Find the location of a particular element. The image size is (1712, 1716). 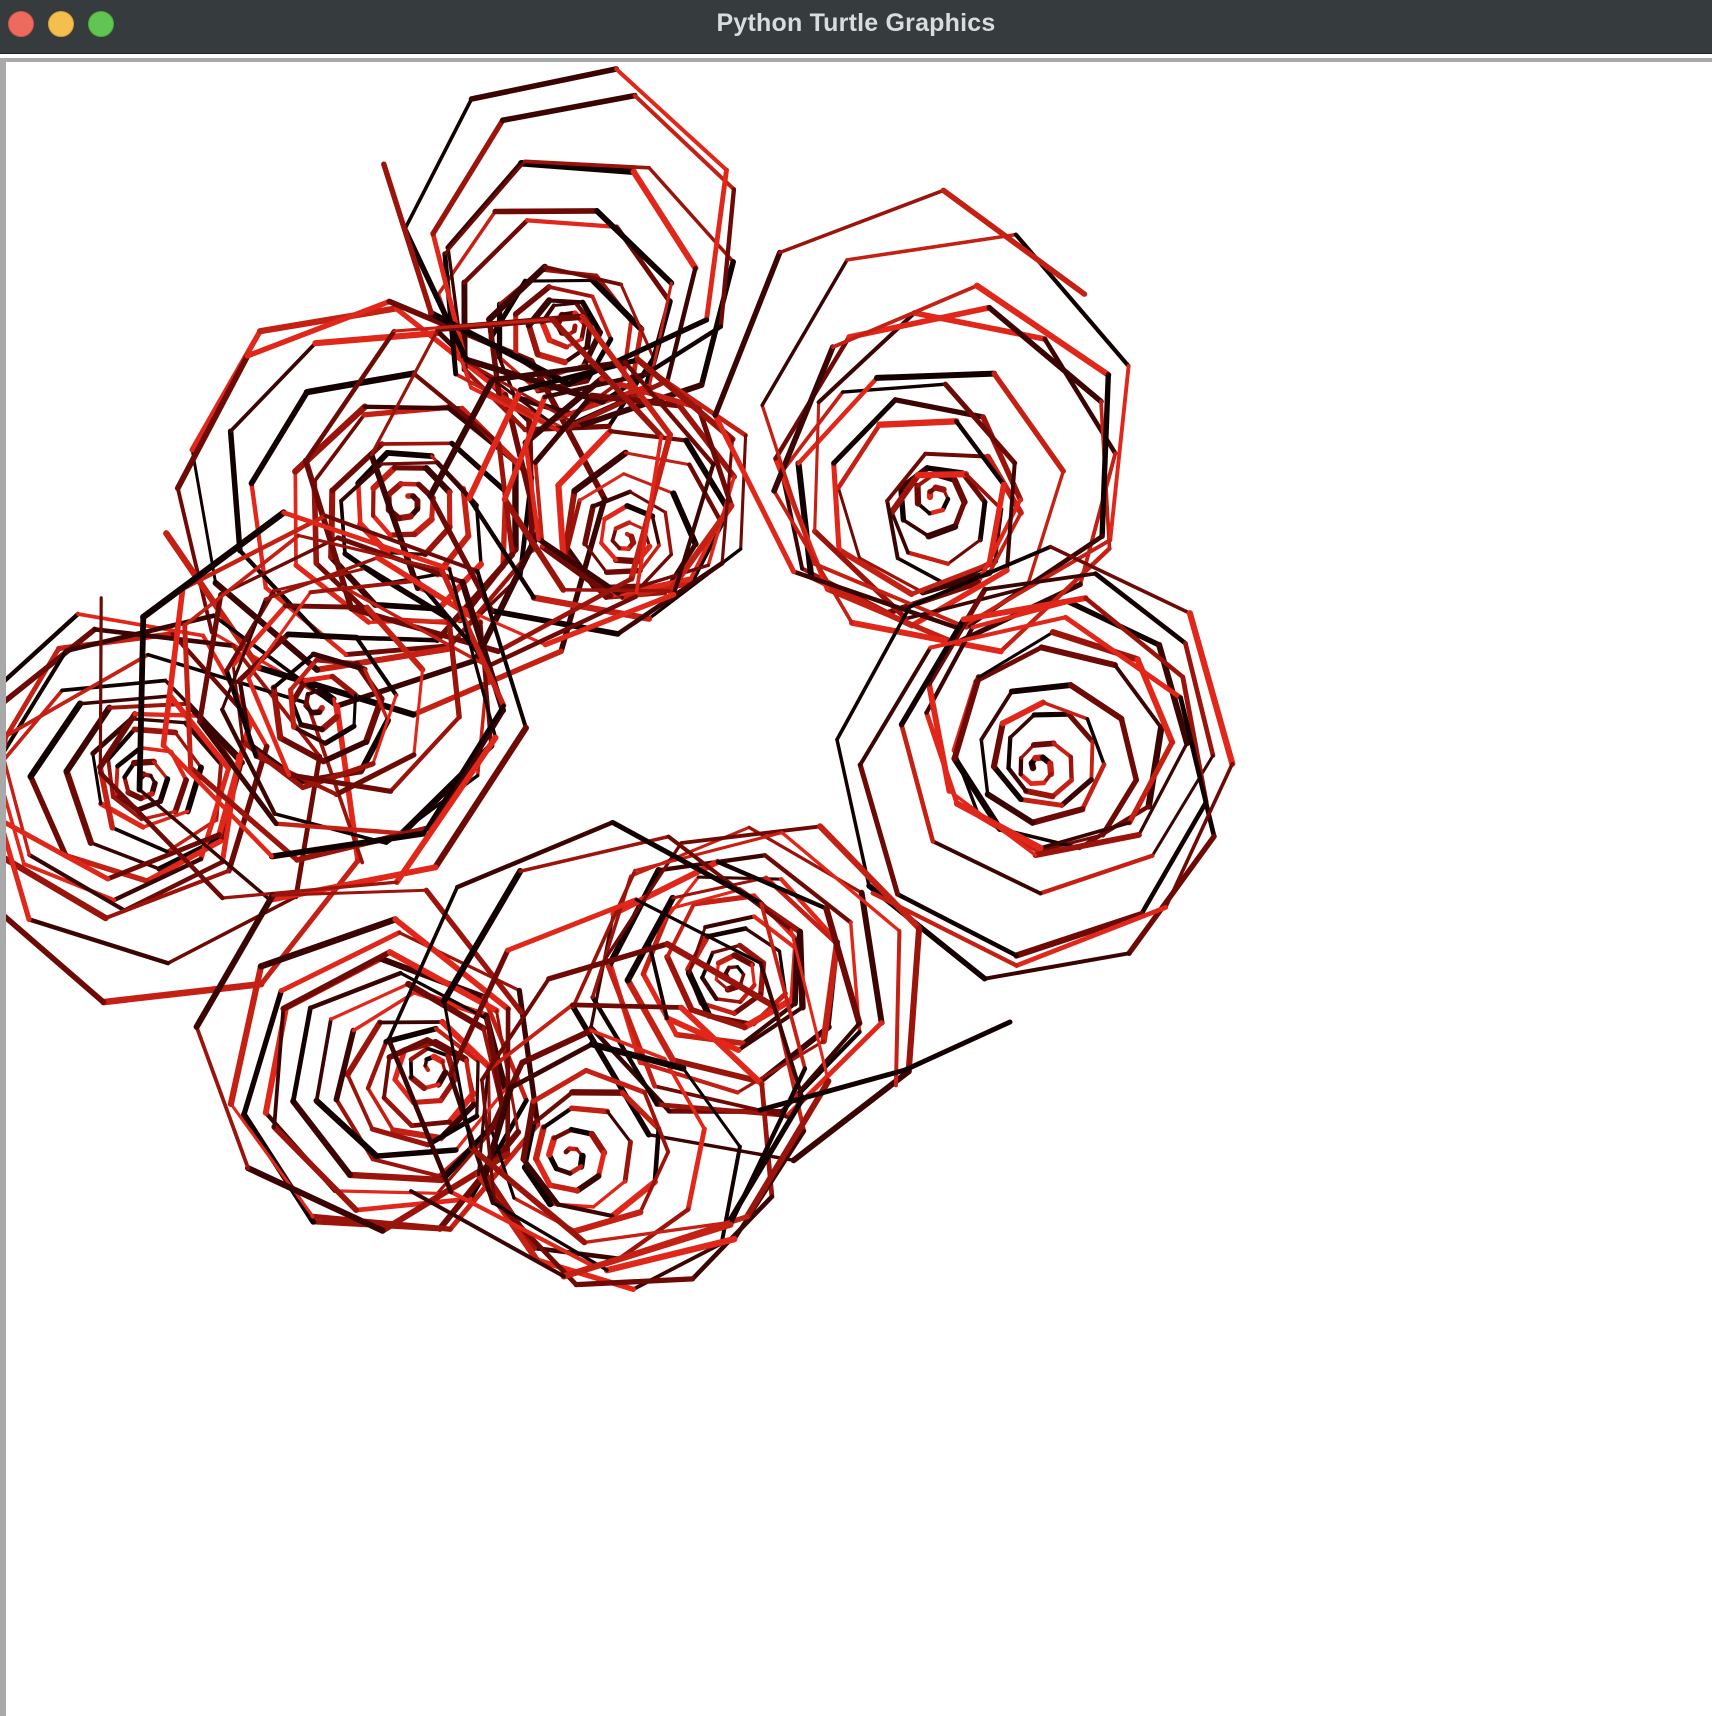

title-bar: Python Turtle Graphics is located at coordinates (856, 27).